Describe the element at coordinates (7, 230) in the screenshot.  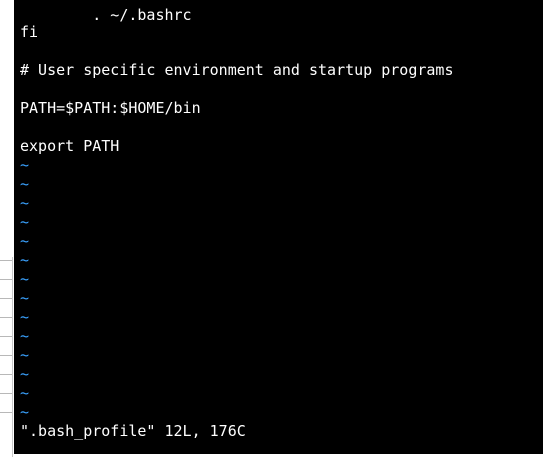
I see `left-panel` at that location.